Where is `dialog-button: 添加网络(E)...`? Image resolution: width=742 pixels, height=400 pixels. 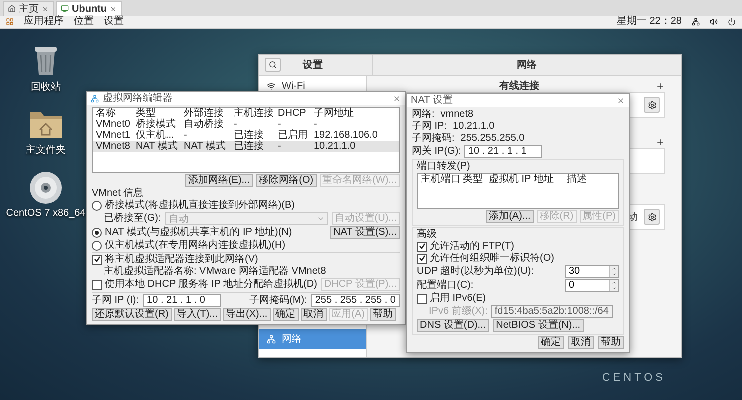
dialog-button: 添加网络(E)... is located at coordinates (219, 180).